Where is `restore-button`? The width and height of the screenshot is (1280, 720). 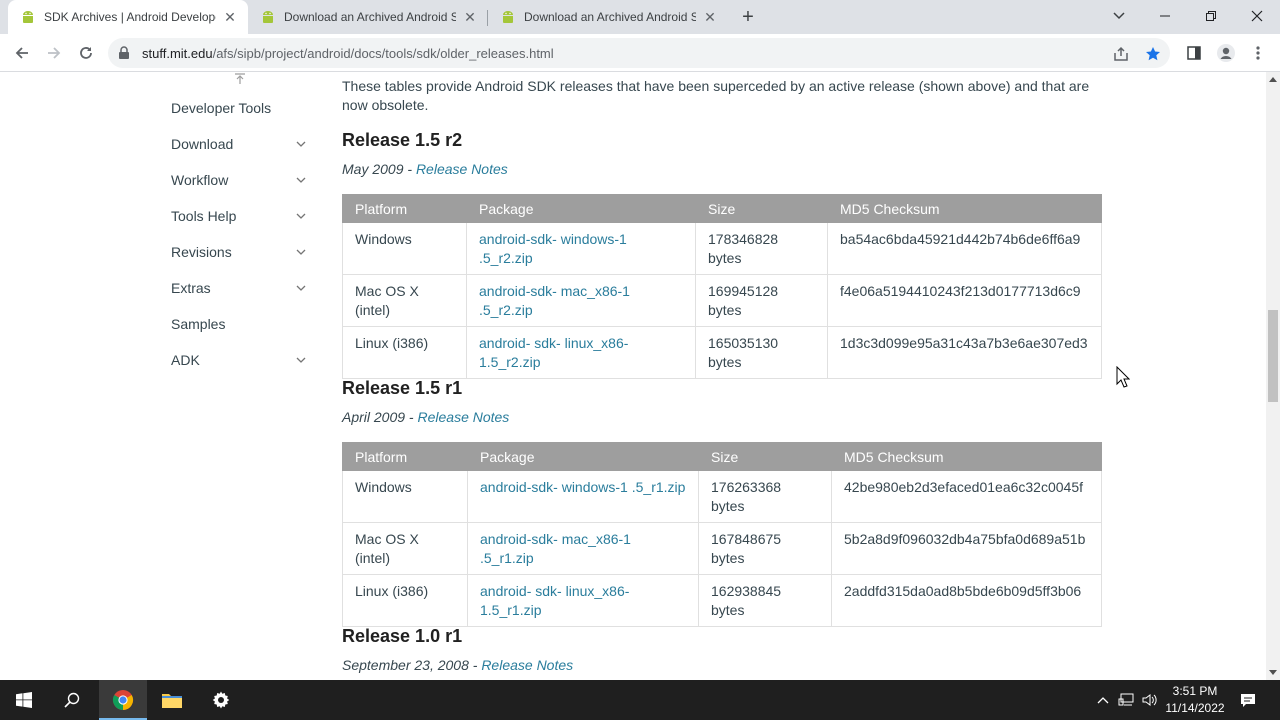 restore-button is located at coordinates (1211, 16).